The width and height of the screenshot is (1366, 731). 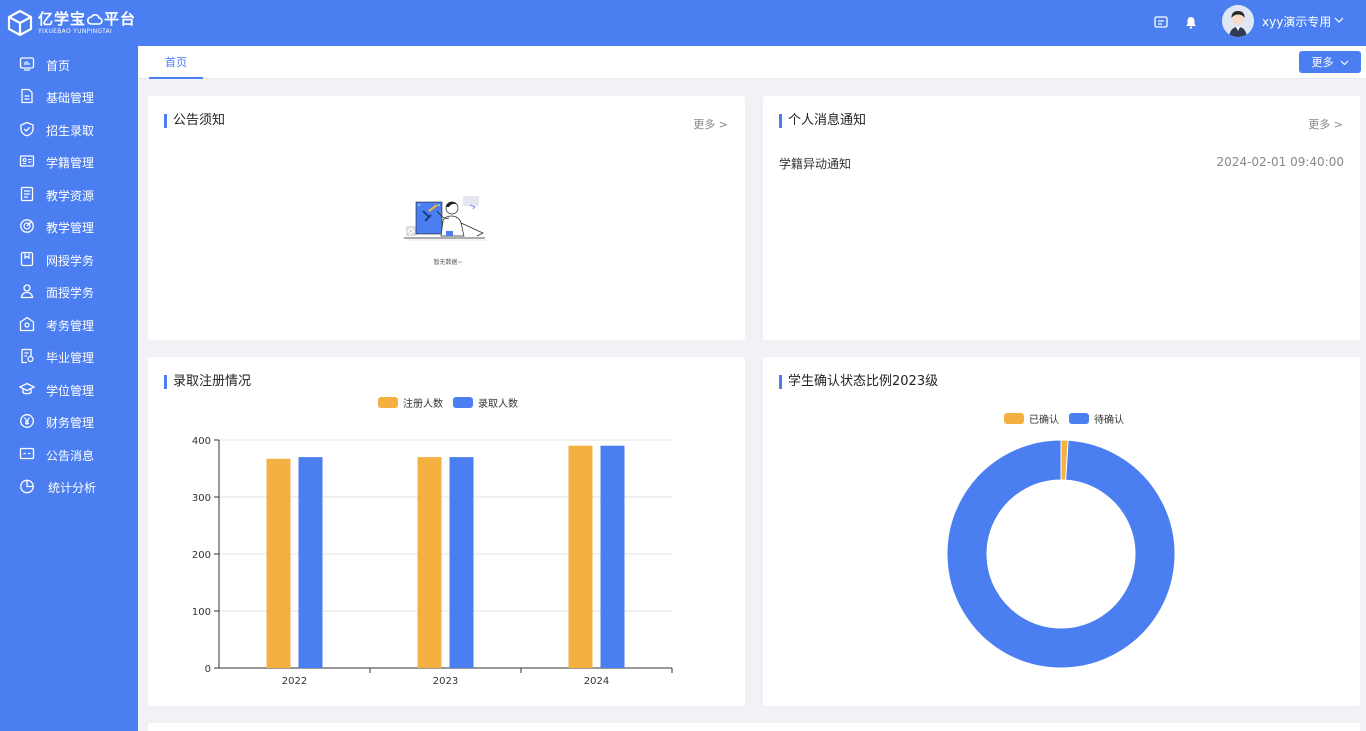 I want to click on enrollment-chart-title: 录取注册情况, so click(x=207, y=382).